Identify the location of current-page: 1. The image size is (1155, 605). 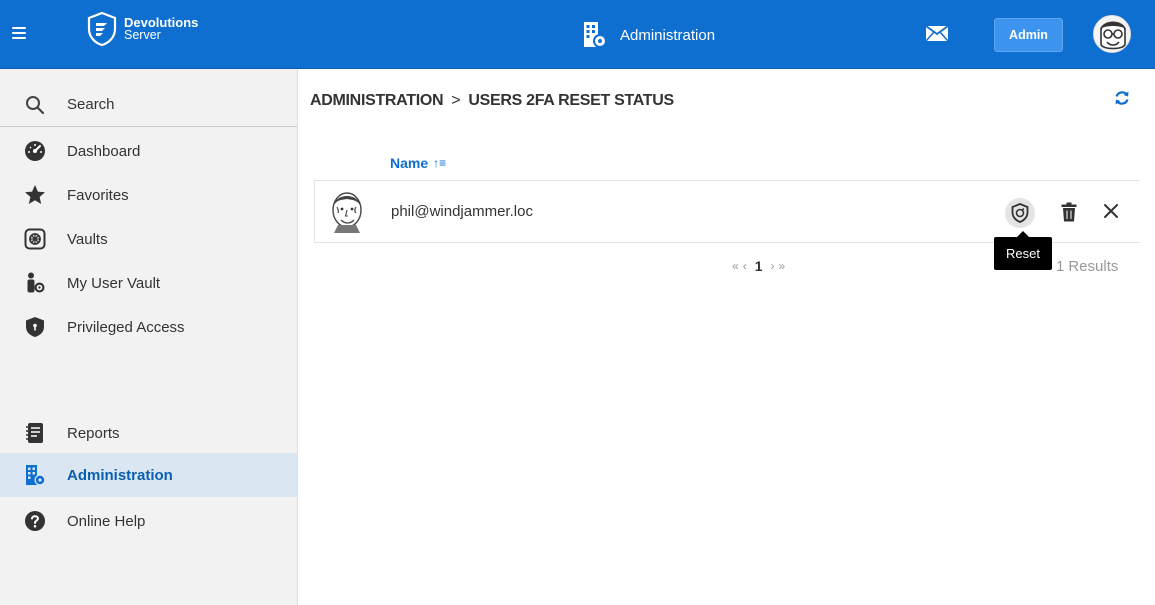
(759, 266).